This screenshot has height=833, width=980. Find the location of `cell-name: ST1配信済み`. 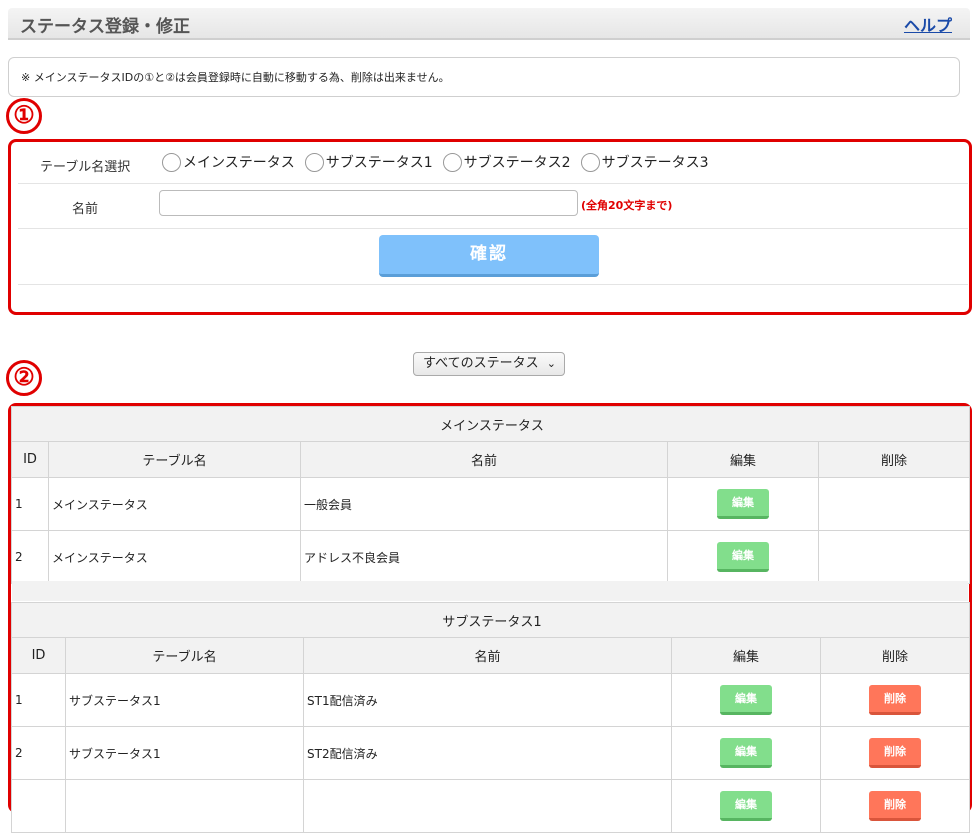

cell-name: ST1配信済み is located at coordinates (487, 700).